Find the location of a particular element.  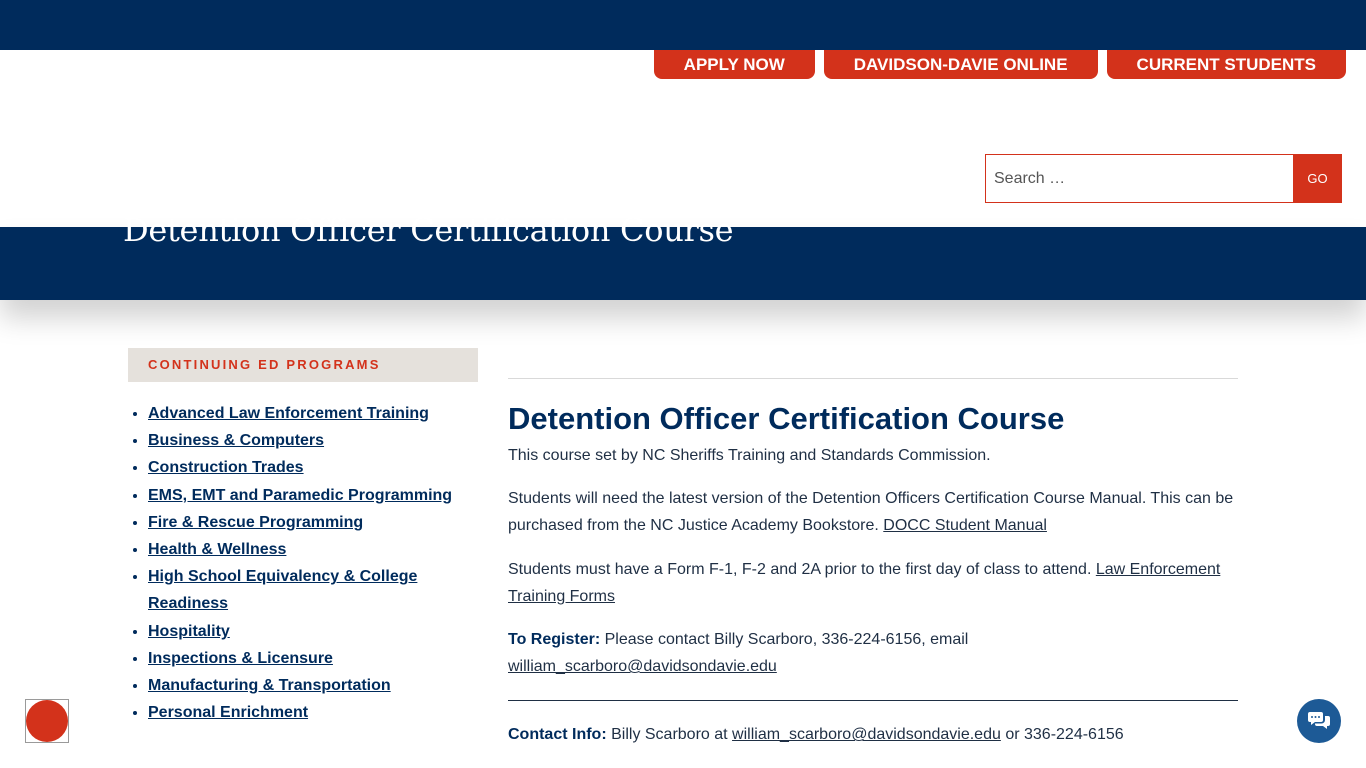

sidebar-item-personal-enrichment: Personal Enrichment is located at coordinates (228, 712).